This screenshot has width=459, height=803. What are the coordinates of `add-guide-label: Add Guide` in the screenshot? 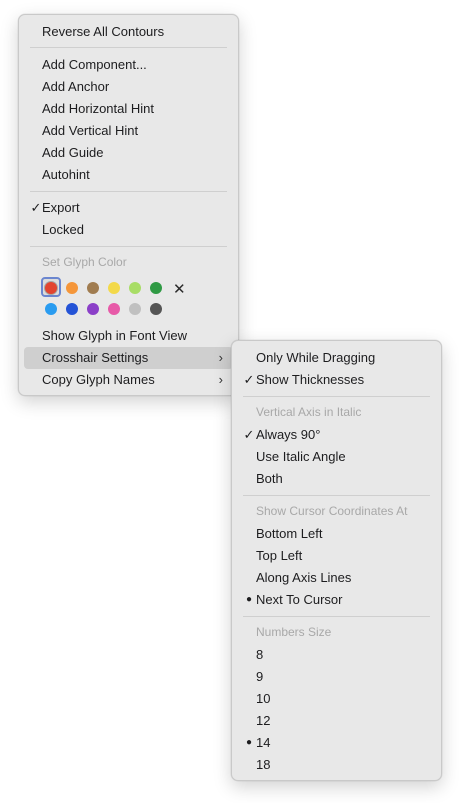 It's located at (73, 152).